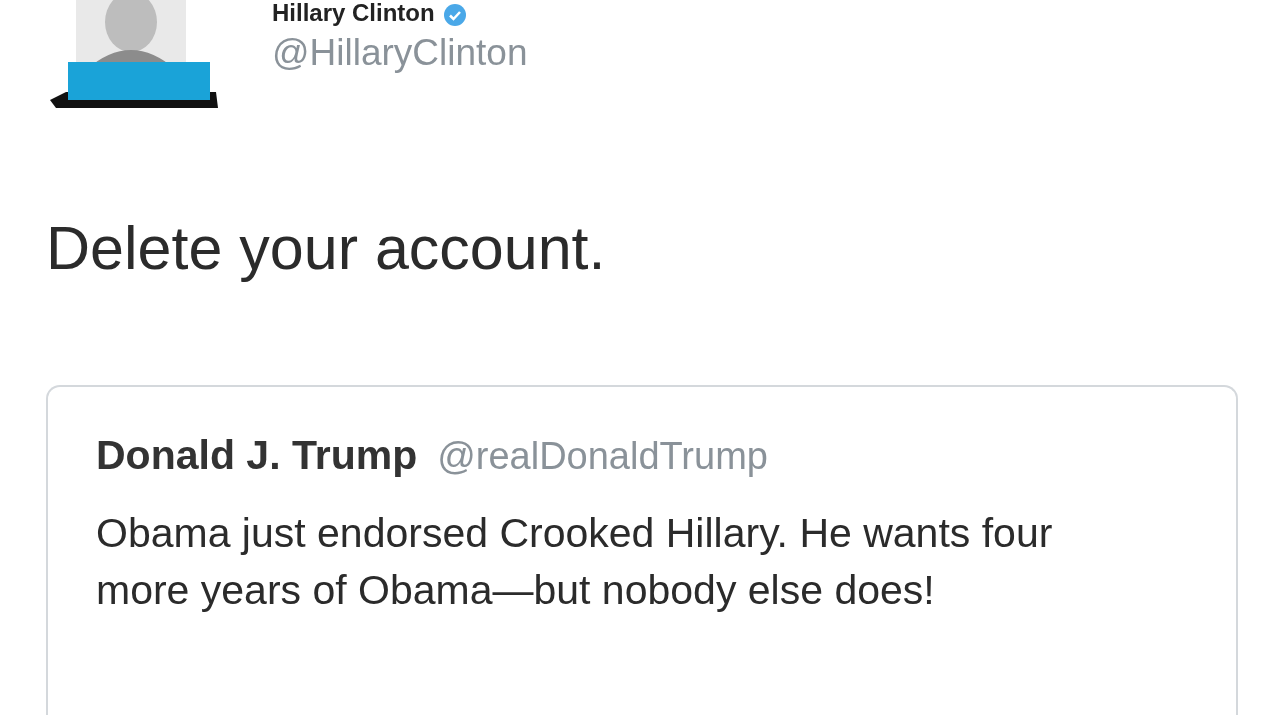  What do you see at coordinates (575, 561) in the screenshot?
I see `quoted-tweet-text: Obama just endorsed Crooked Hillary. He wants four more years of Obama—but nobody else does!` at bounding box center [575, 561].